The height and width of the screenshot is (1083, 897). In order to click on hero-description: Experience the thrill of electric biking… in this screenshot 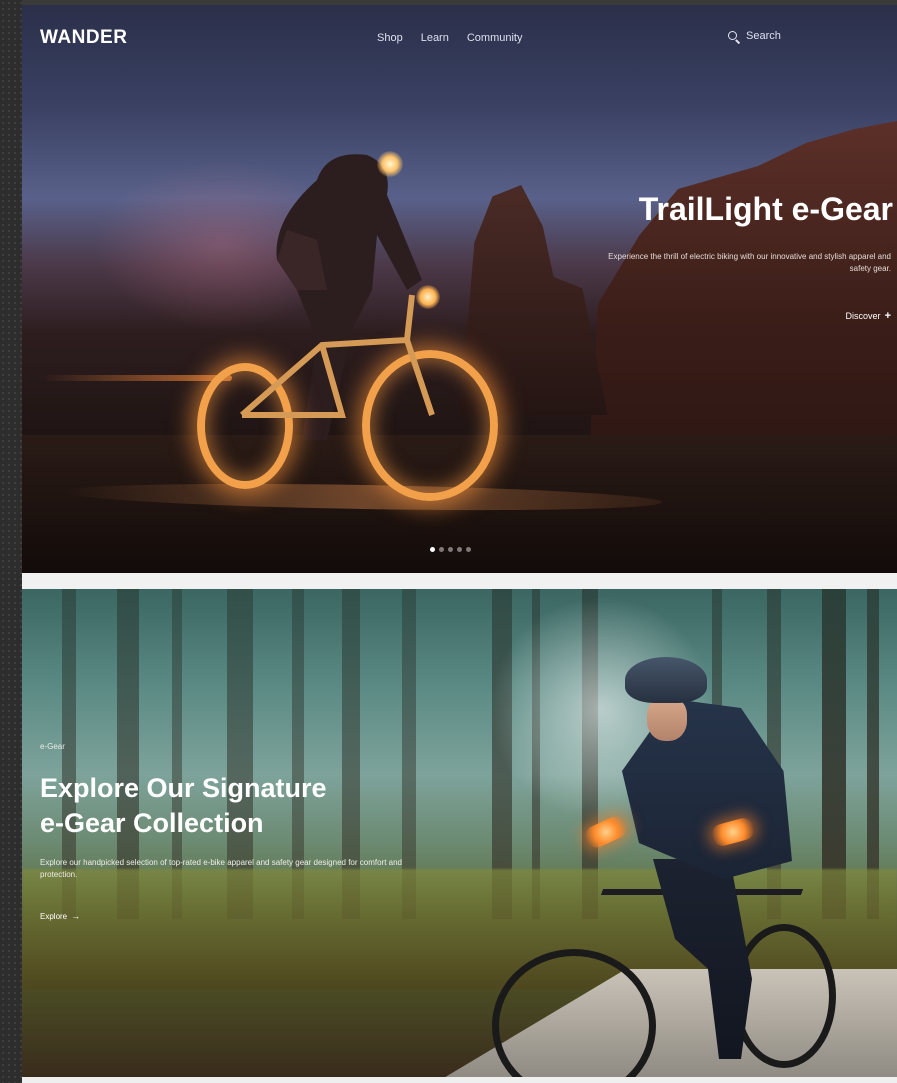, I will do `click(749, 263)`.